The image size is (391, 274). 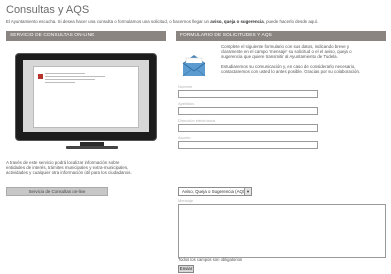 What do you see at coordinates (40, 76) in the screenshot?
I see `screen-logo-icon` at bounding box center [40, 76].